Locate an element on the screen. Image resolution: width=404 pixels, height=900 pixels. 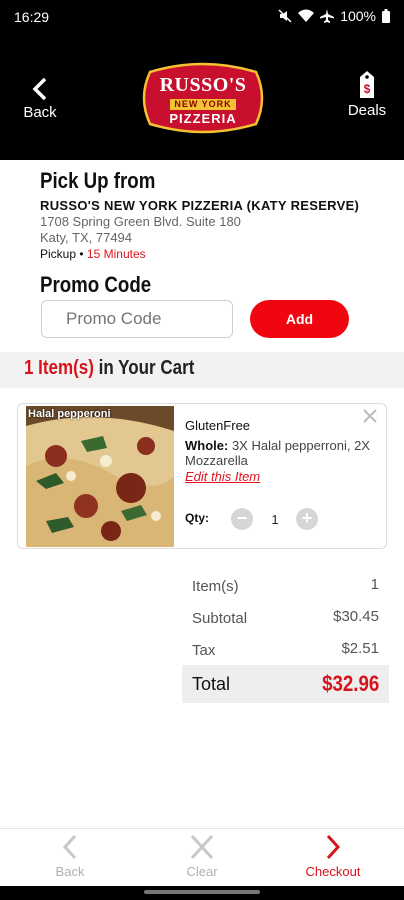
nav-clear-button: Clear is located at coordinates (202, 856).